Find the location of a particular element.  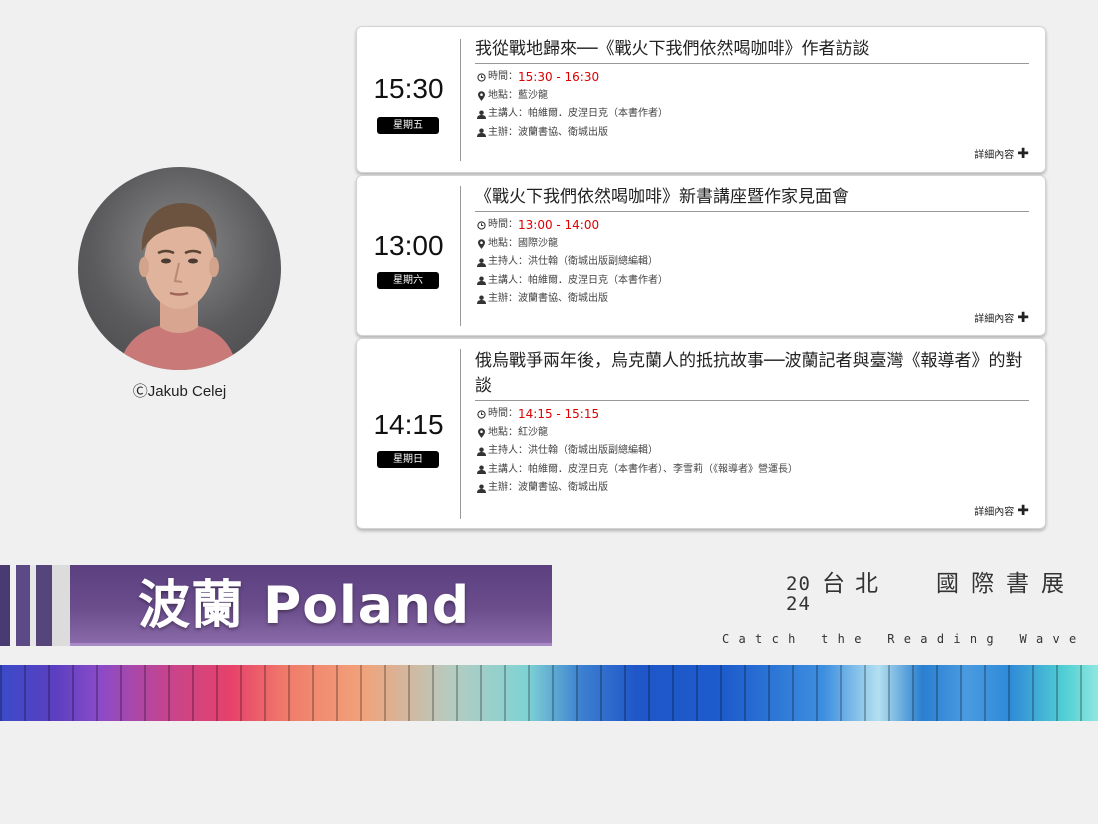

event-speaker-row: 主講人：帕維爾．皮涅日克（本書作者）、李雪莉（《報導者》營運長） is located at coordinates (752, 470).